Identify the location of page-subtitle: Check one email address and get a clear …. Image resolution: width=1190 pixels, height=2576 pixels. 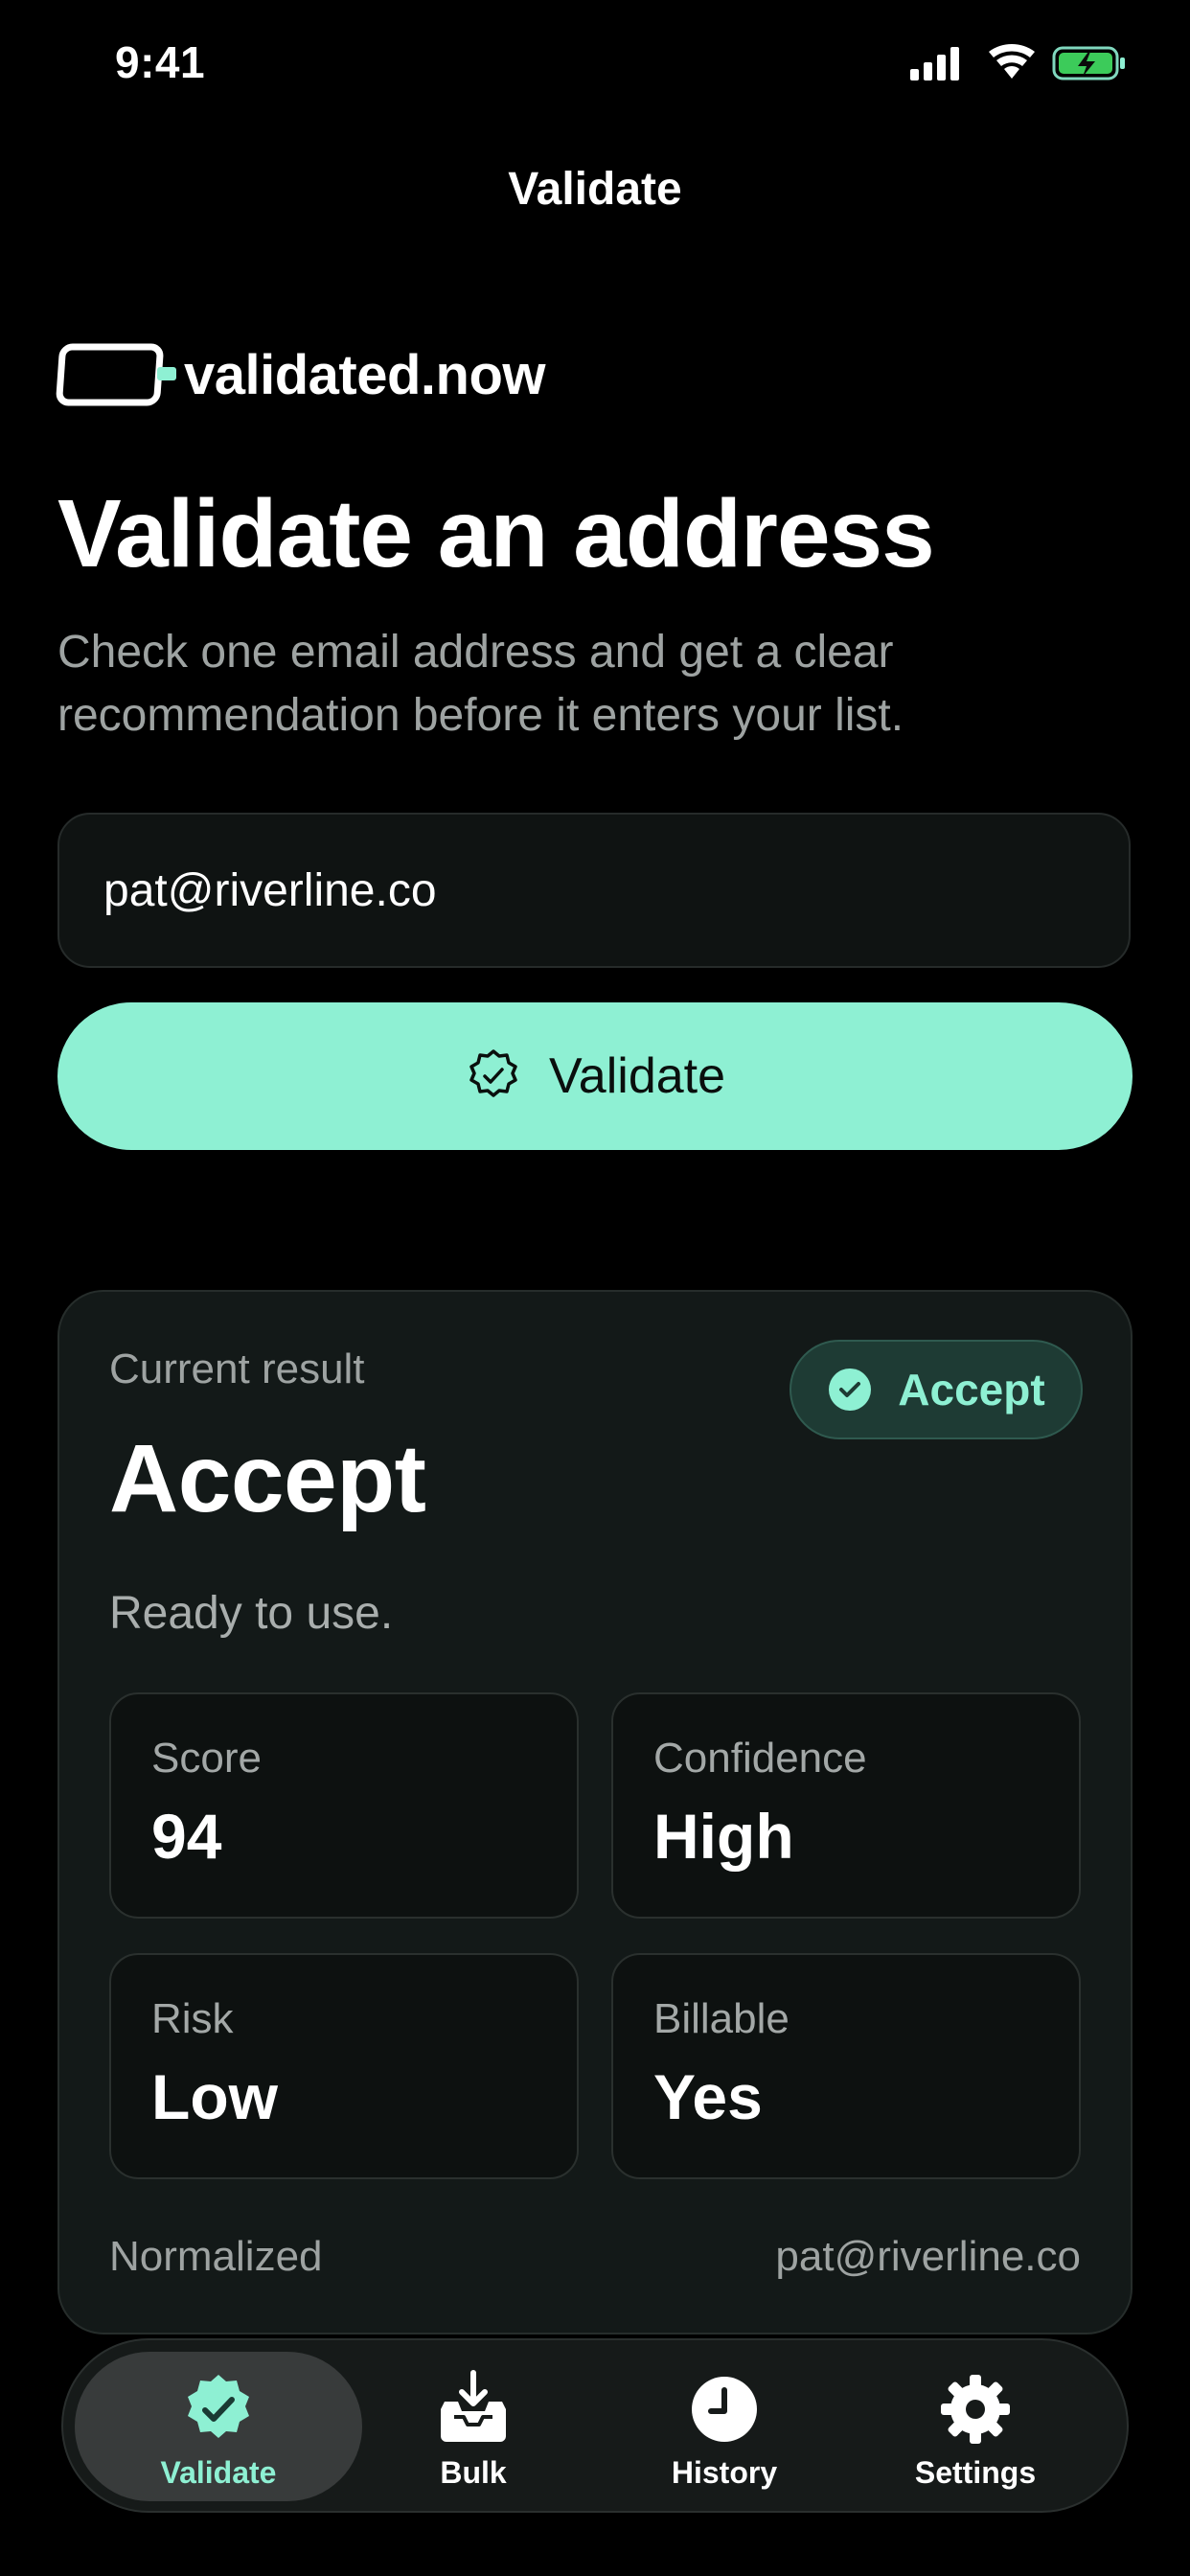
(481, 684).